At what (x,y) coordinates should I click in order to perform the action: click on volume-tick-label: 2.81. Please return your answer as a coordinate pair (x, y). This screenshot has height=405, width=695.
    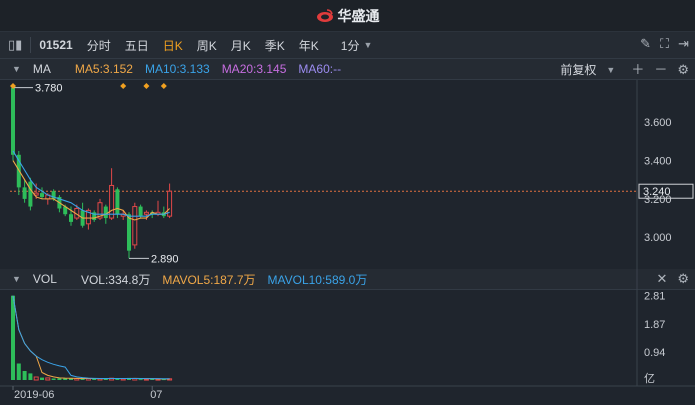
    Looking at the image, I should click on (654, 297).